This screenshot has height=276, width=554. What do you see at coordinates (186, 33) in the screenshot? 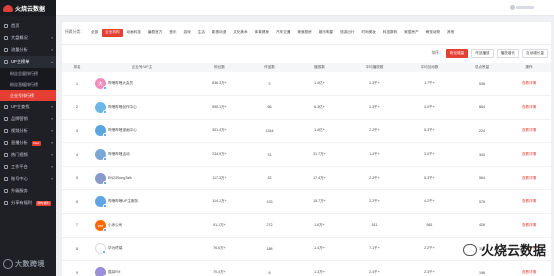
I see `filter-chip: 游戏` at bounding box center [186, 33].